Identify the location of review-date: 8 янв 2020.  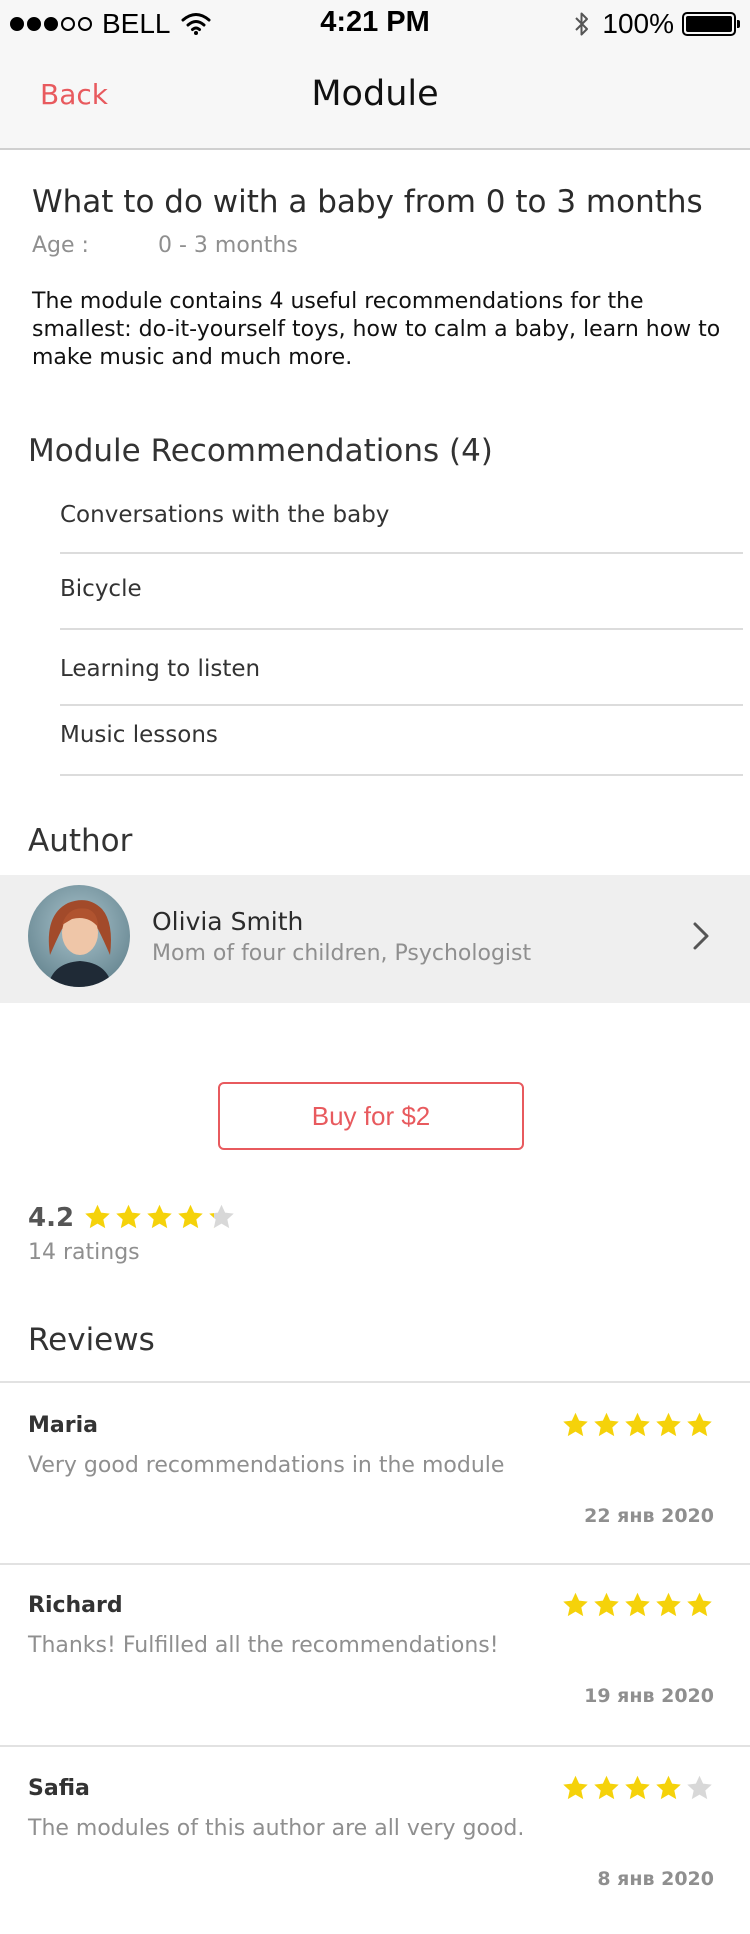
(655, 1879).